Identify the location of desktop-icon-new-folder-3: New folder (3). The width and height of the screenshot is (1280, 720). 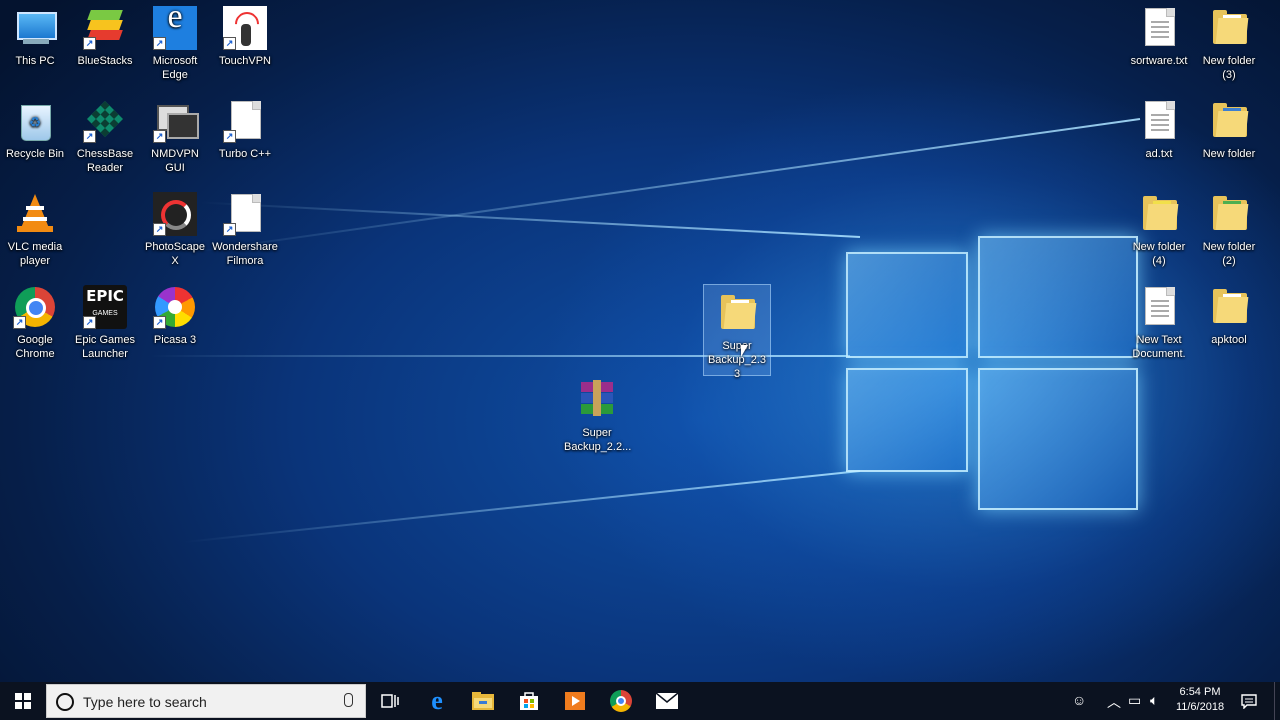
(1229, 41).